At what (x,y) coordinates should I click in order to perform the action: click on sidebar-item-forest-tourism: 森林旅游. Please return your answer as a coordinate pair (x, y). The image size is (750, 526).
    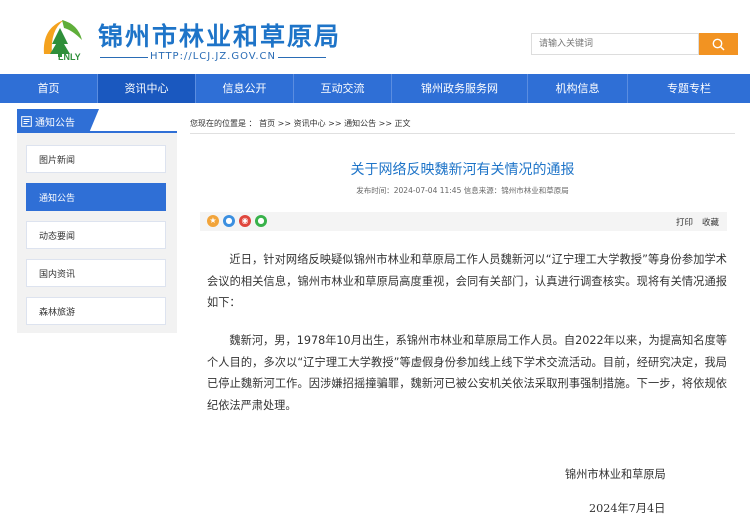
    Looking at the image, I should click on (96, 311).